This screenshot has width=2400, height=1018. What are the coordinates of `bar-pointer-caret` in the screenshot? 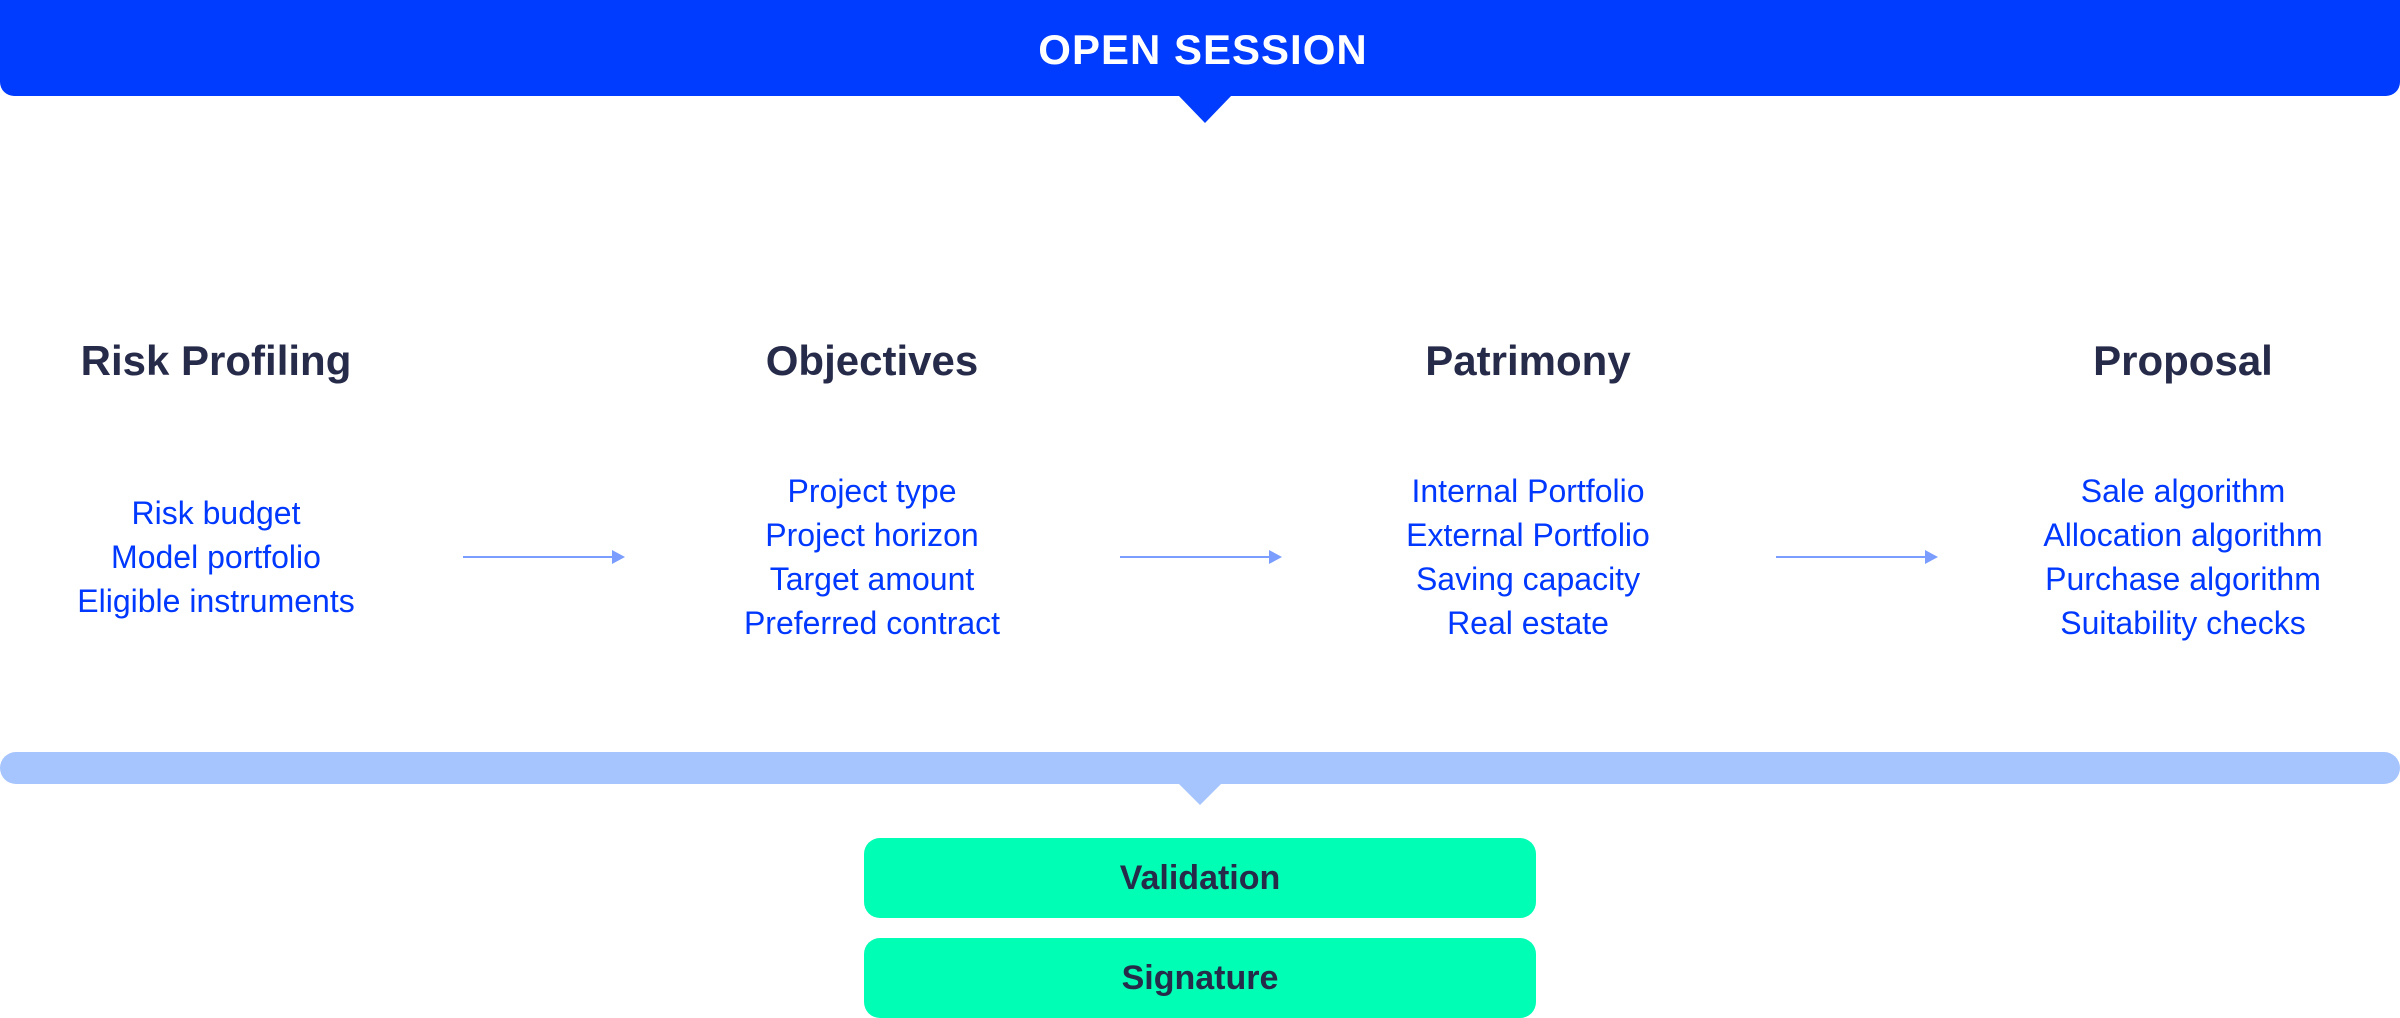 It's located at (1200, 794).